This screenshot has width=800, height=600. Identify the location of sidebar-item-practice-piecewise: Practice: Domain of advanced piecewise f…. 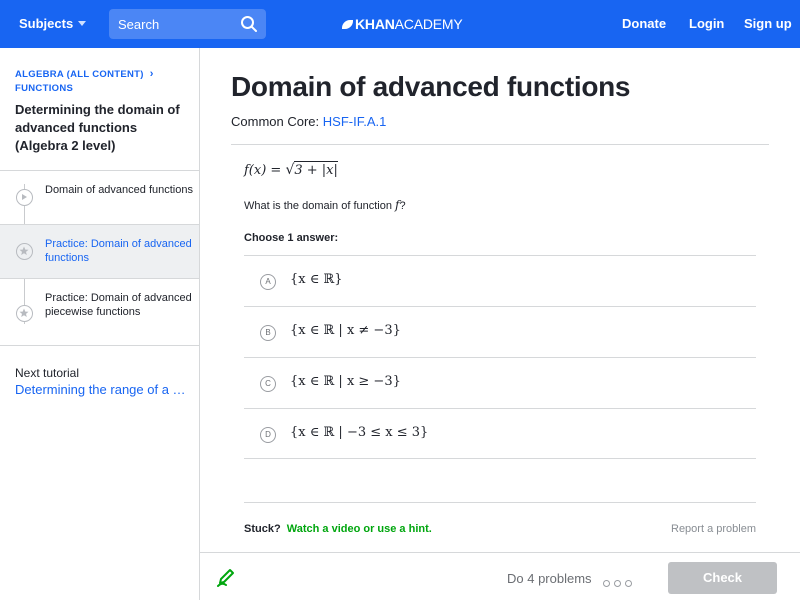
(99, 312).